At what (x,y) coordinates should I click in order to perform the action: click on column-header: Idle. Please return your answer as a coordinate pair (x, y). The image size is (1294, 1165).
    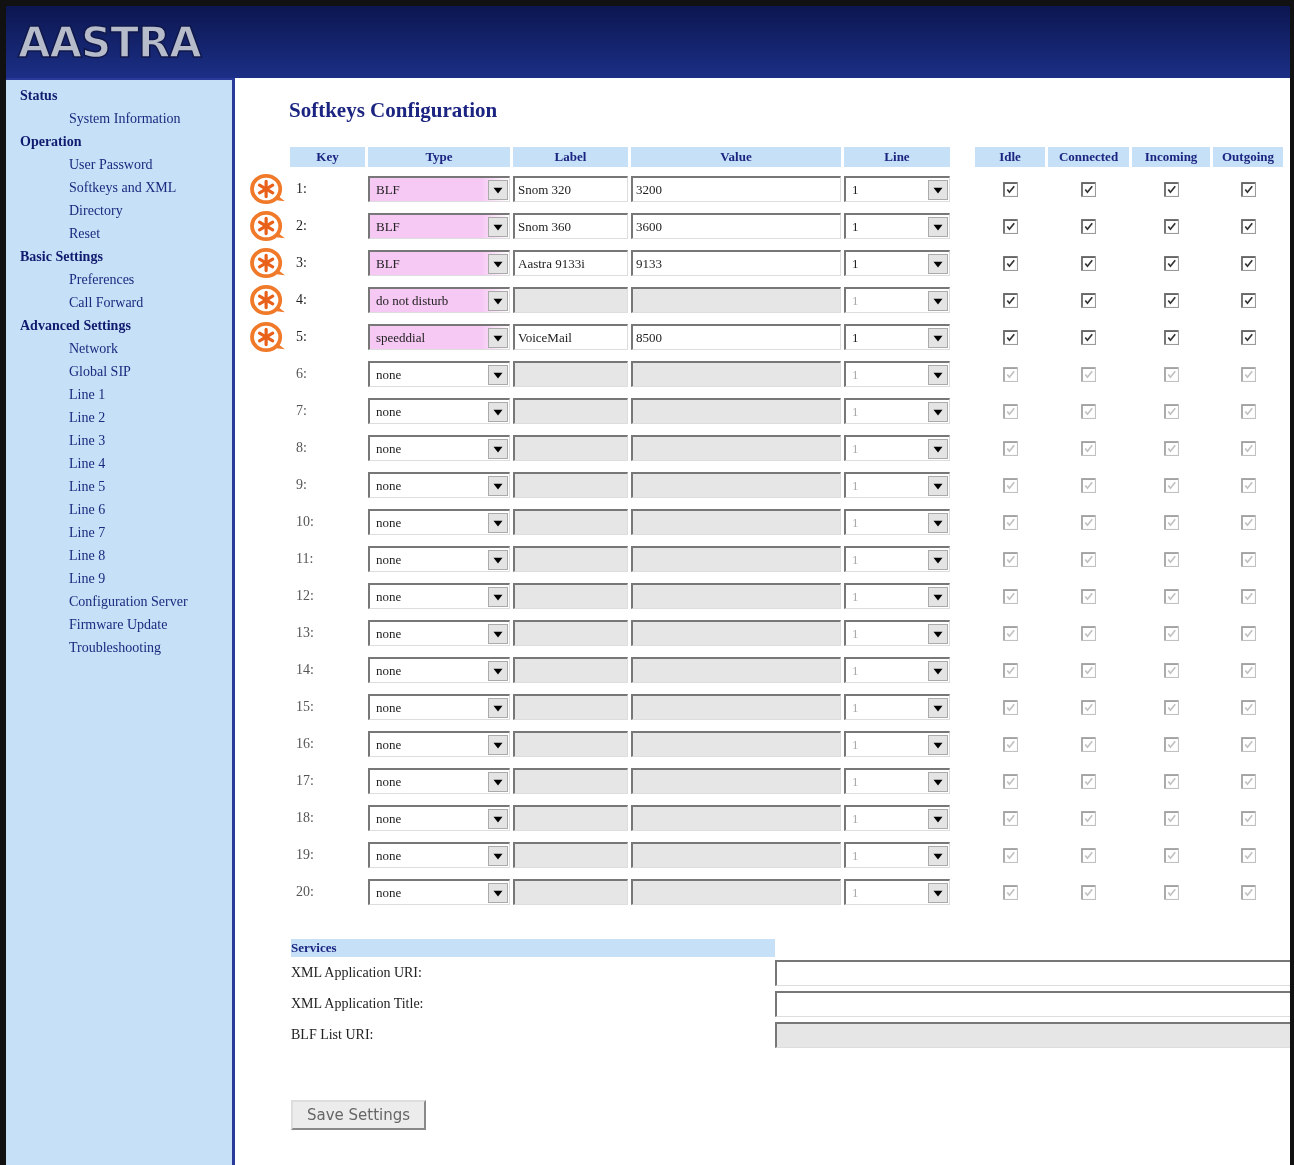
    Looking at the image, I should click on (1010, 157).